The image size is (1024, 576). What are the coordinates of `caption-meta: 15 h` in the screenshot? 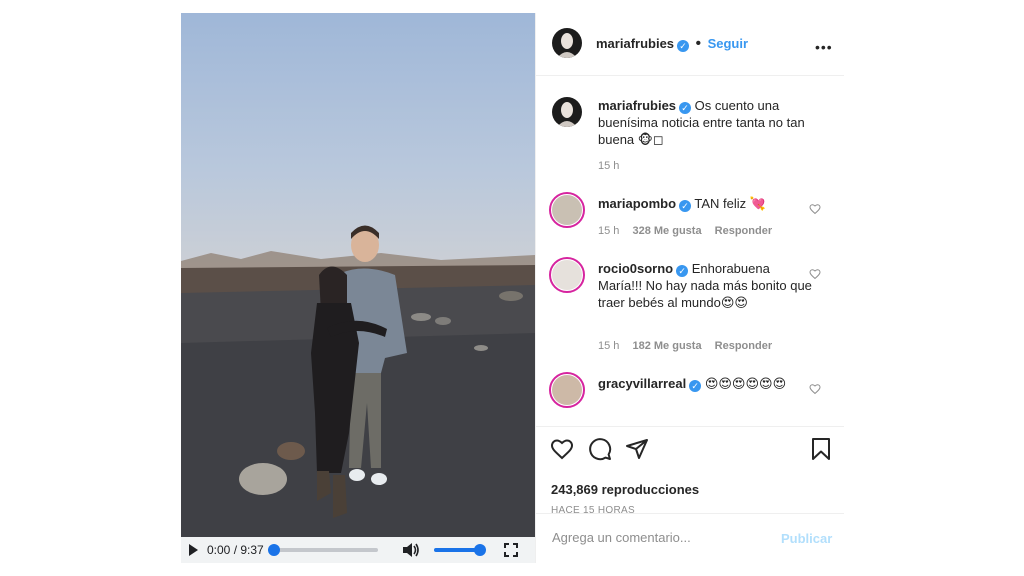 It's located at (613, 166).